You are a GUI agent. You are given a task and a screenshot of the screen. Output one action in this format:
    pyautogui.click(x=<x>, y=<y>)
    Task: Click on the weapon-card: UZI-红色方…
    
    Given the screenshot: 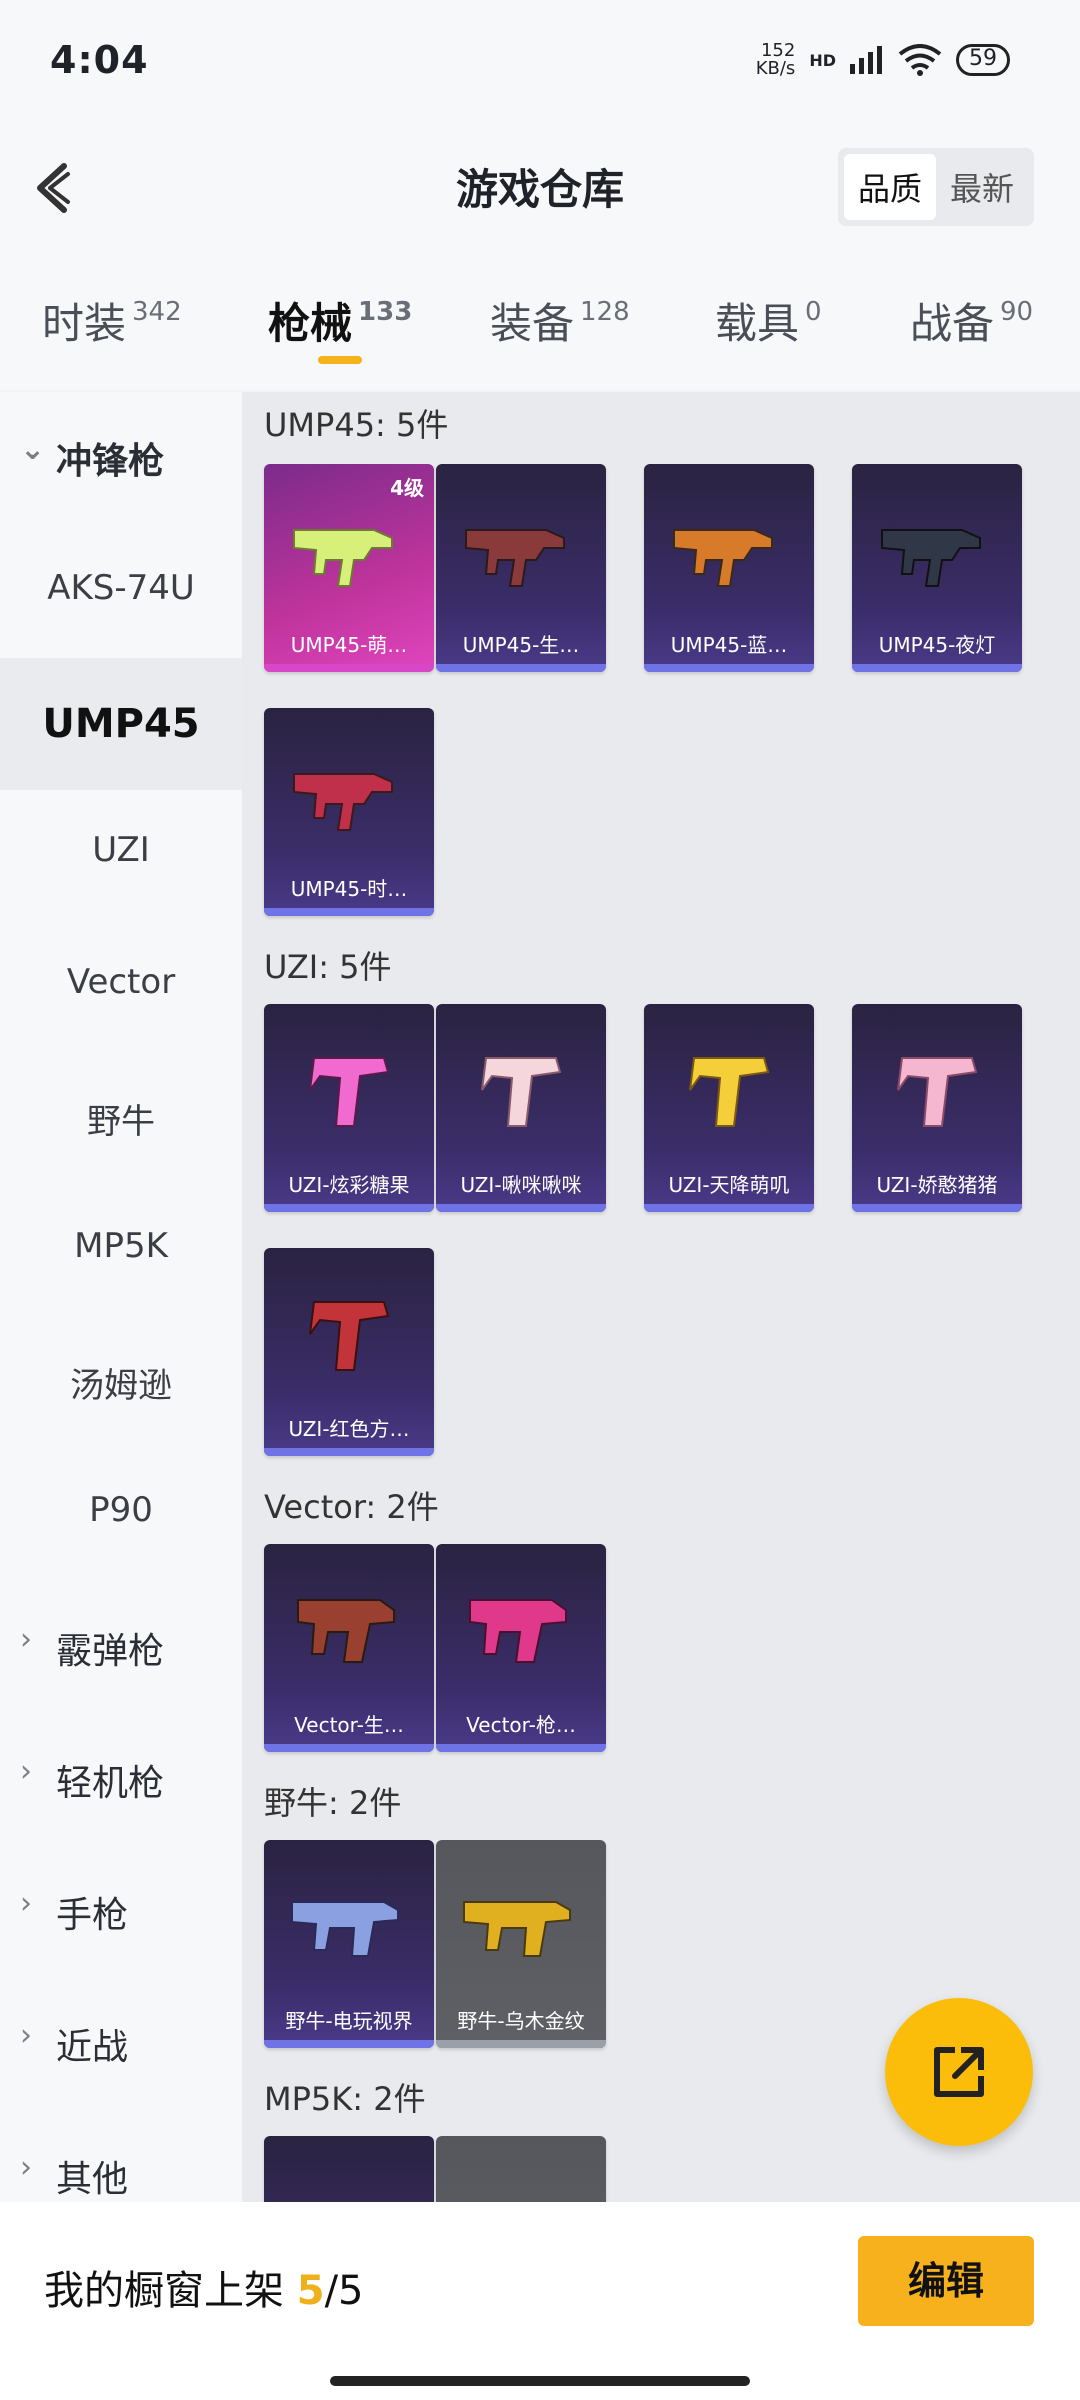 What is the action you would take?
    pyautogui.click(x=349, y=1352)
    